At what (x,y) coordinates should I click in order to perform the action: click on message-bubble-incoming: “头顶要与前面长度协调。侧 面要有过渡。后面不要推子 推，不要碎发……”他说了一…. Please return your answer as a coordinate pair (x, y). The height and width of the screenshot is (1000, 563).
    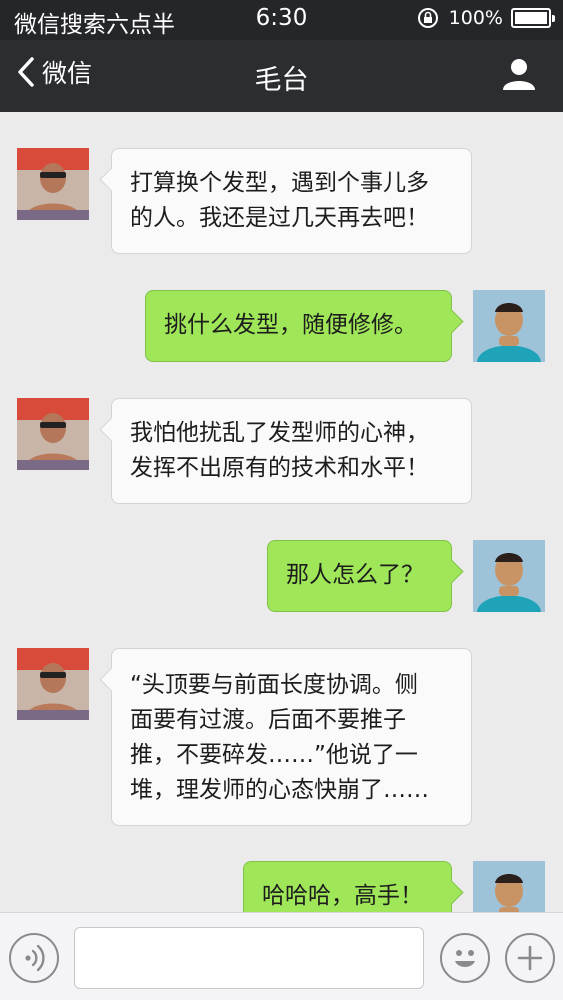
    Looking at the image, I should click on (291, 737).